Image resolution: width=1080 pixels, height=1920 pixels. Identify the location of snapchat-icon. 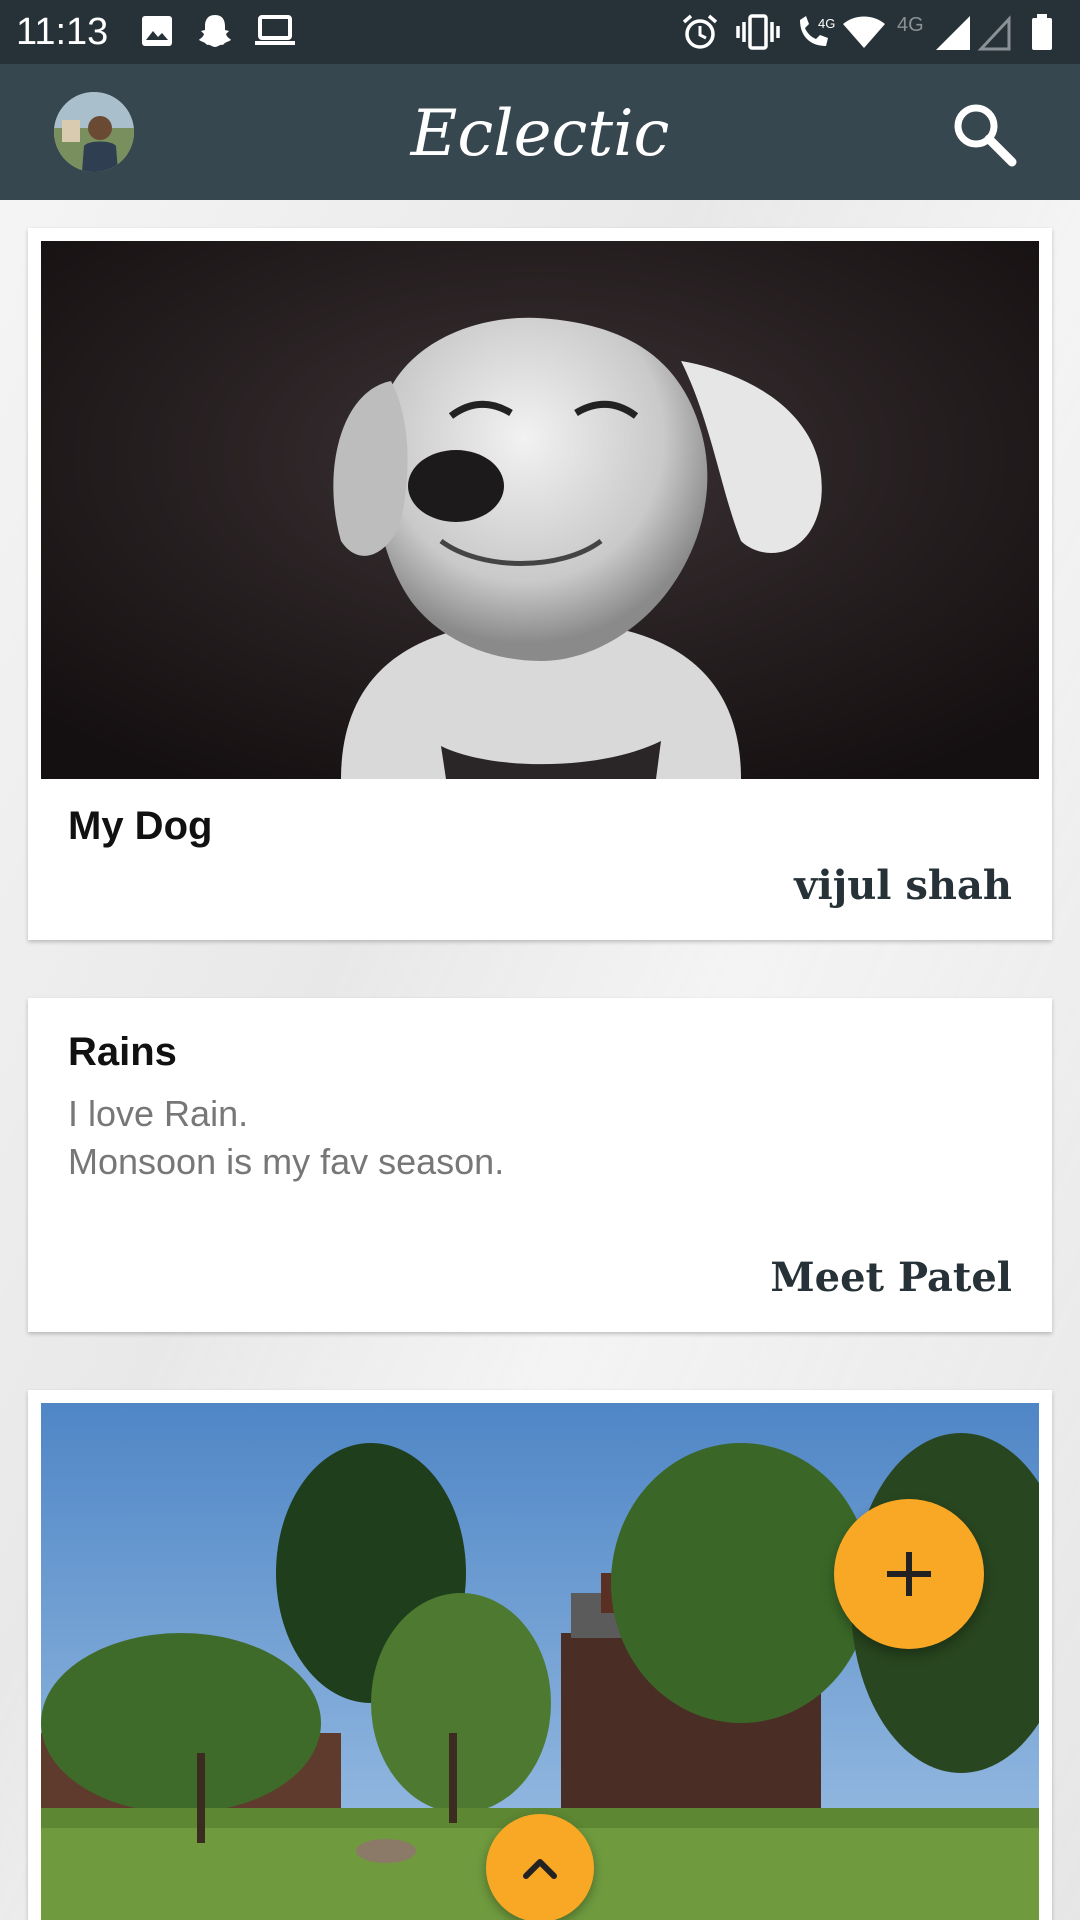
(215, 31).